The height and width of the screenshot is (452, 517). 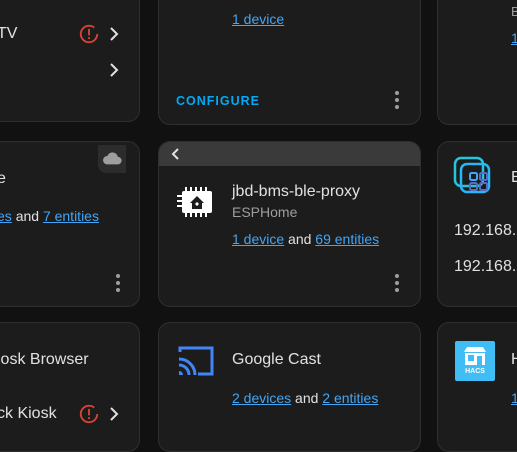 I want to click on cloud-icon, so click(x=112, y=158).